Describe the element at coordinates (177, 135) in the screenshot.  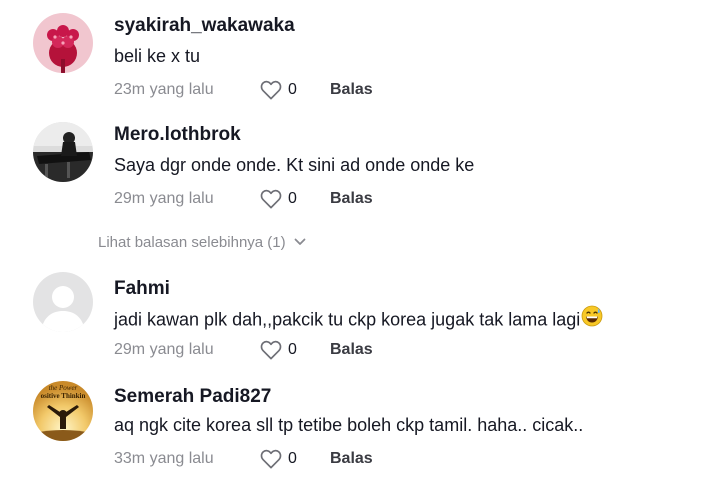
I see `comment-username: Mero.lothbrok` at that location.